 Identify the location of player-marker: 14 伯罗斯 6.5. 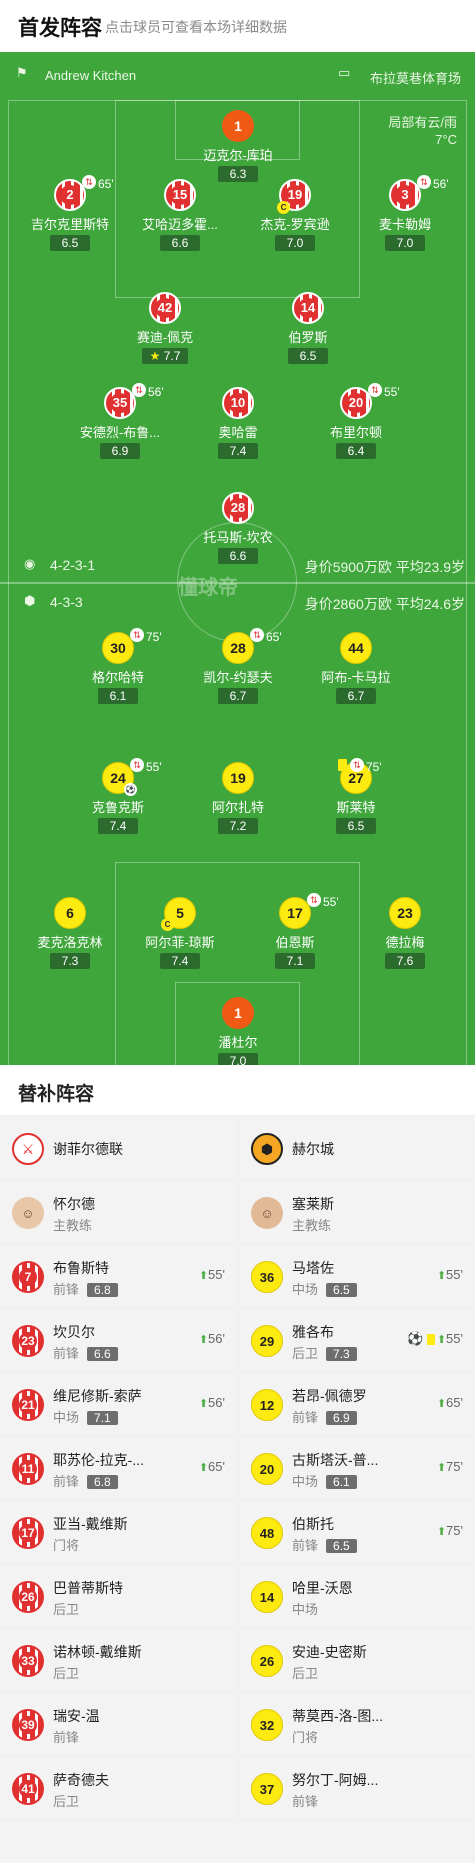
(308, 328).